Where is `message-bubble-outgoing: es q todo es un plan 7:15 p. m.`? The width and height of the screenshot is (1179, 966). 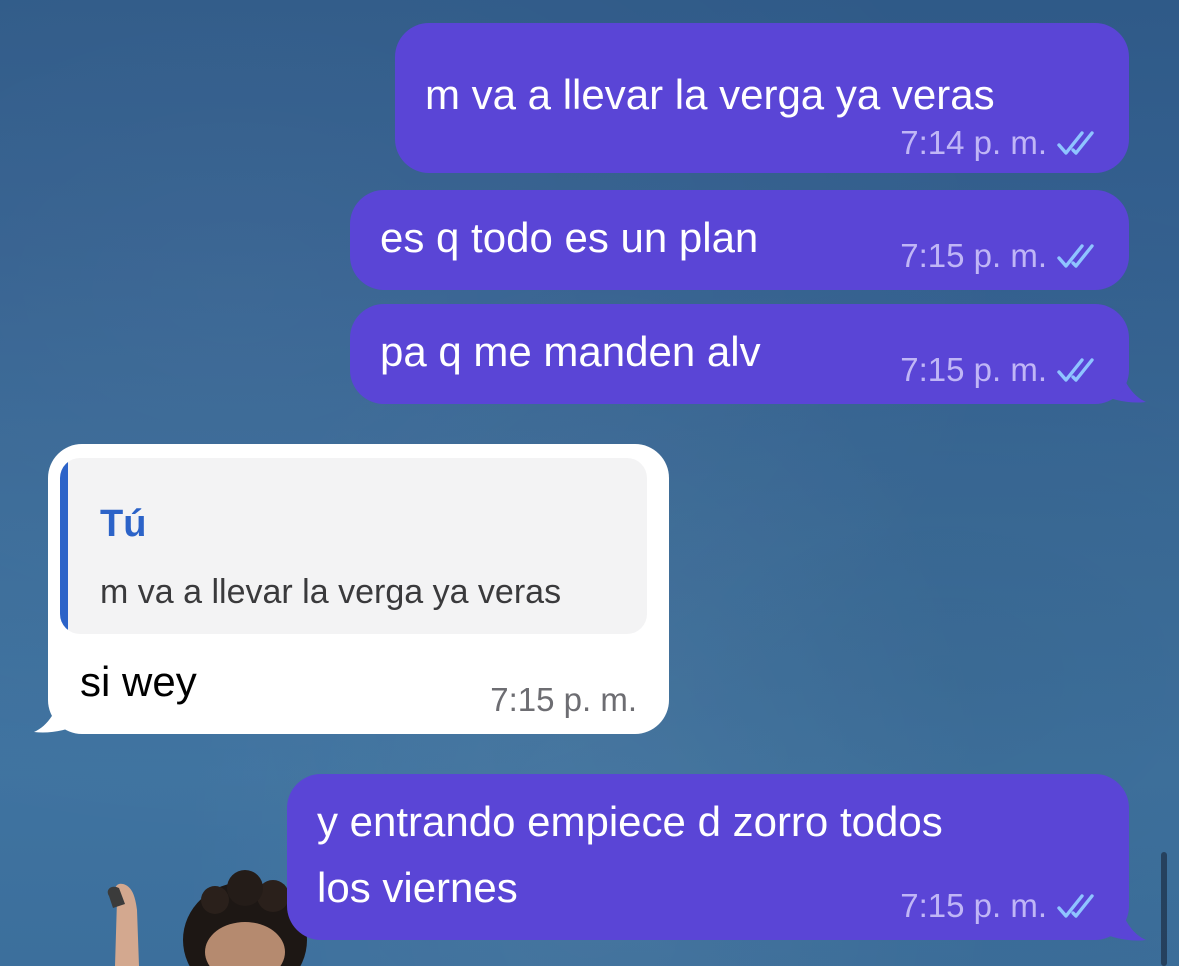
message-bubble-outgoing: es q todo es un plan 7:15 p. m. is located at coordinates (739, 240).